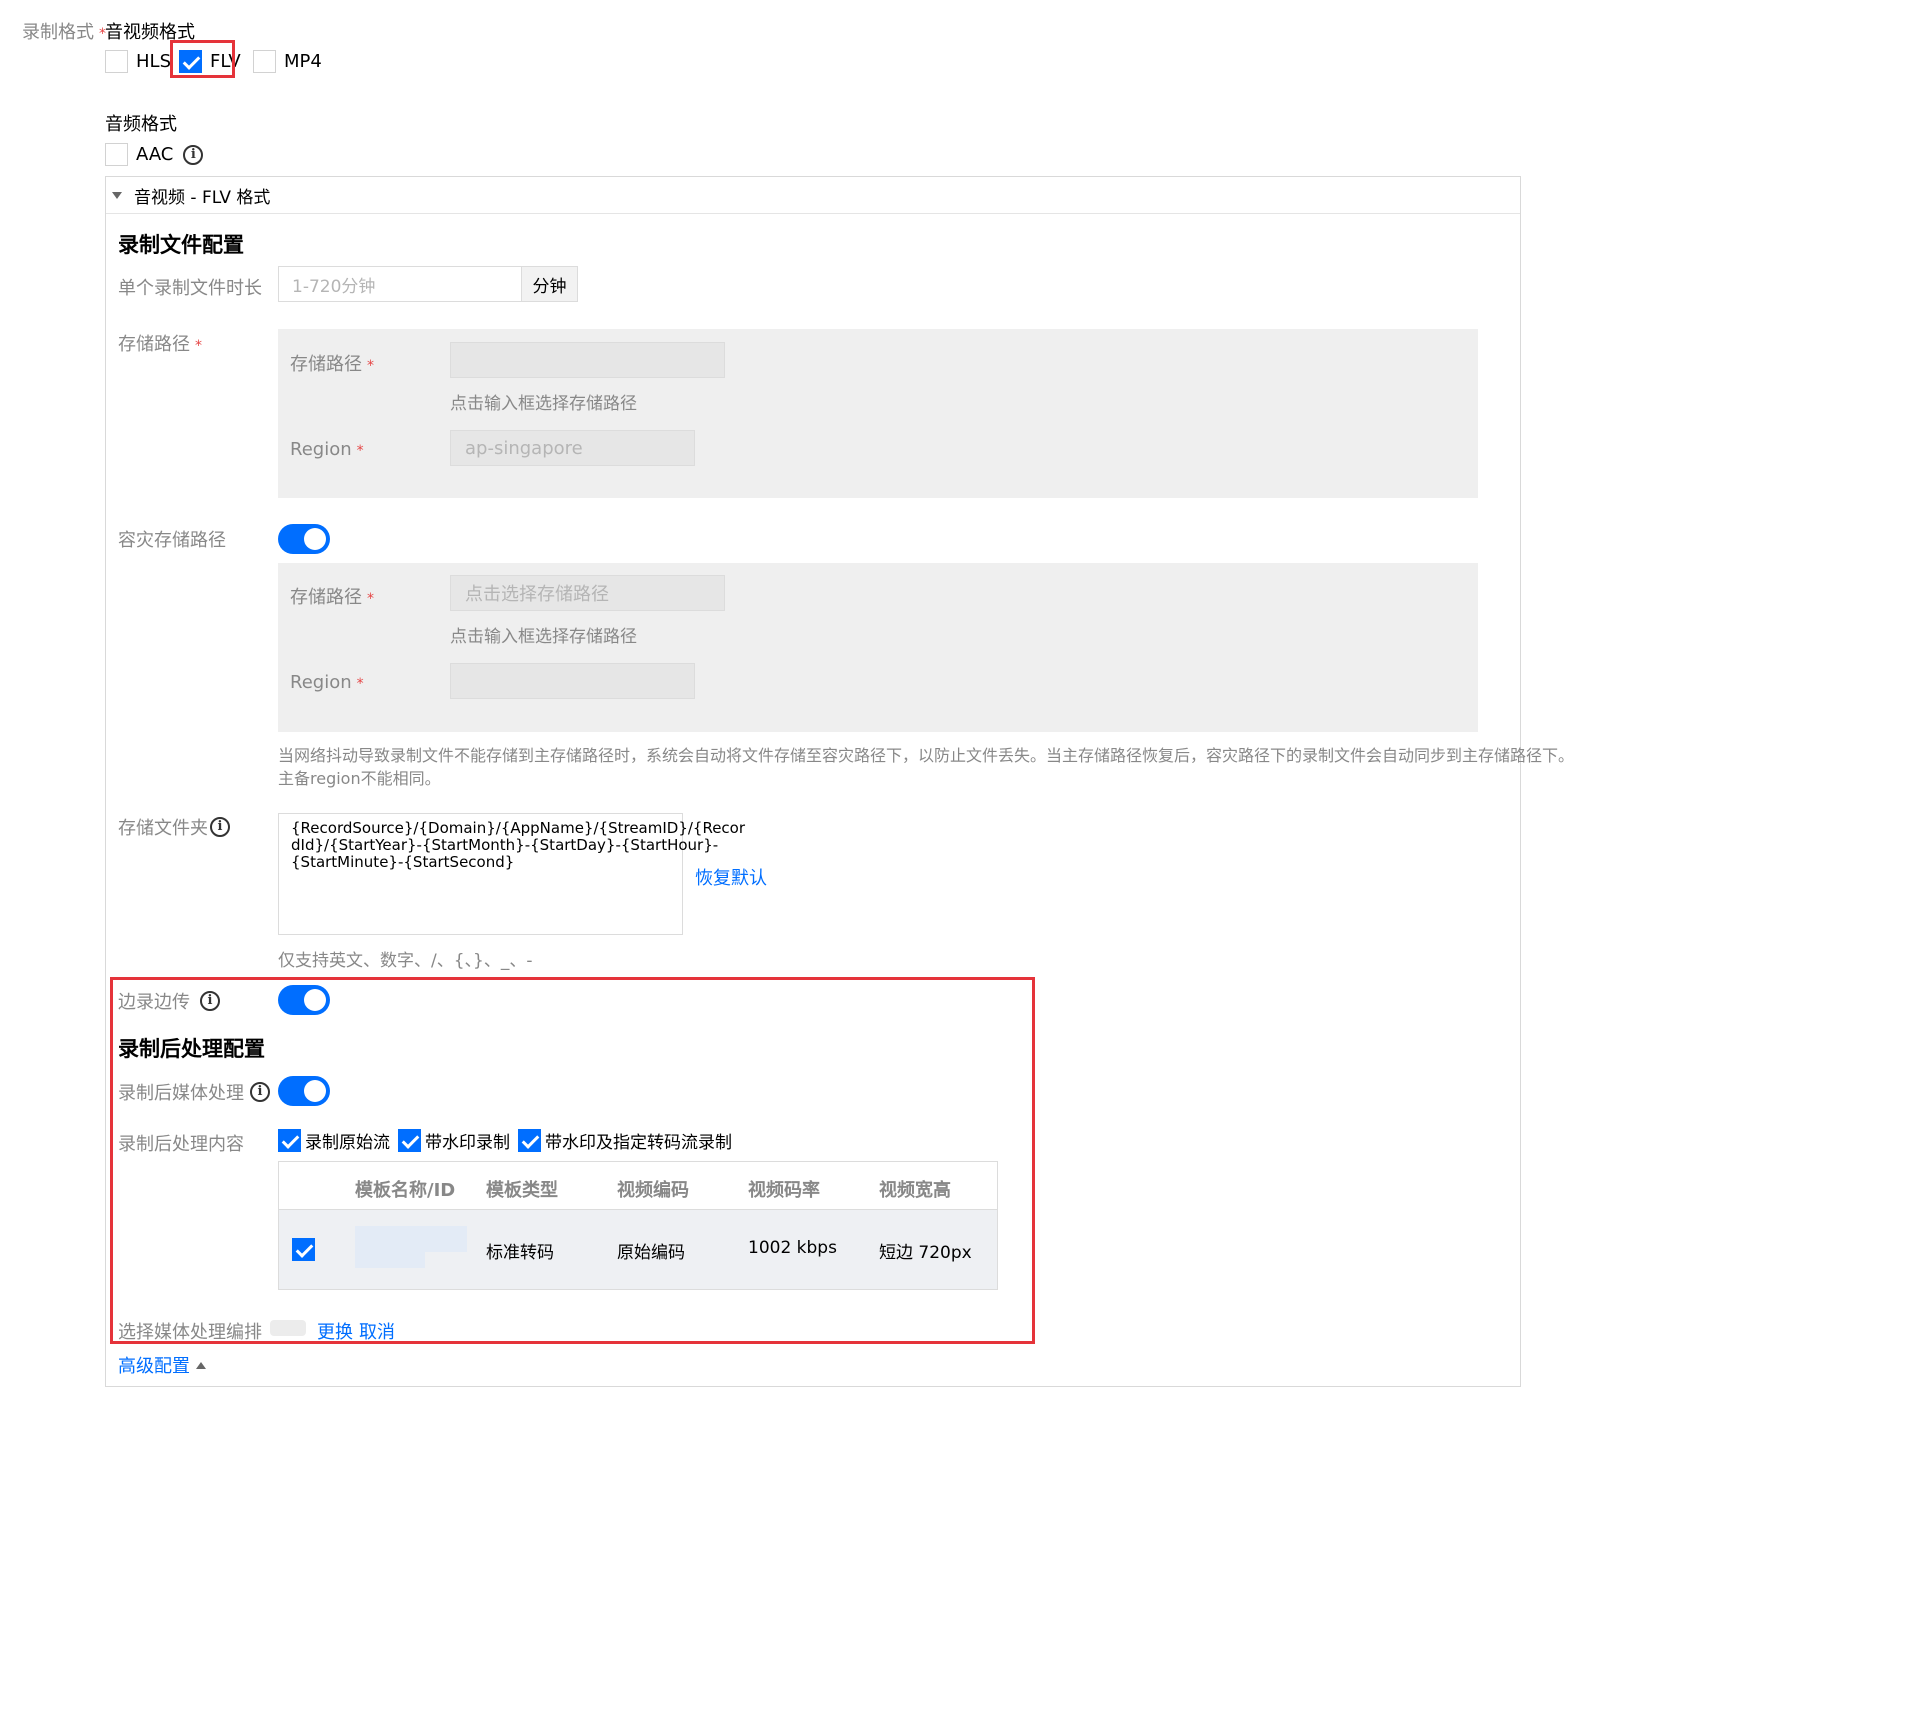  What do you see at coordinates (181, 1144) in the screenshot?
I see `post-content-label: 录制后处理内容` at bounding box center [181, 1144].